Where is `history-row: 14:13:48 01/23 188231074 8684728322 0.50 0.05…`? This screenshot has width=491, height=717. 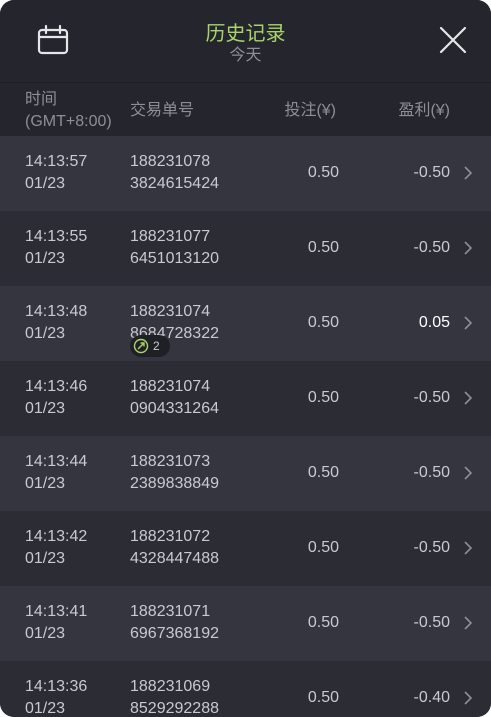 history-row: 14:13:48 01/23 188231074 8684728322 0.50 0.05… is located at coordinates (245, 323).